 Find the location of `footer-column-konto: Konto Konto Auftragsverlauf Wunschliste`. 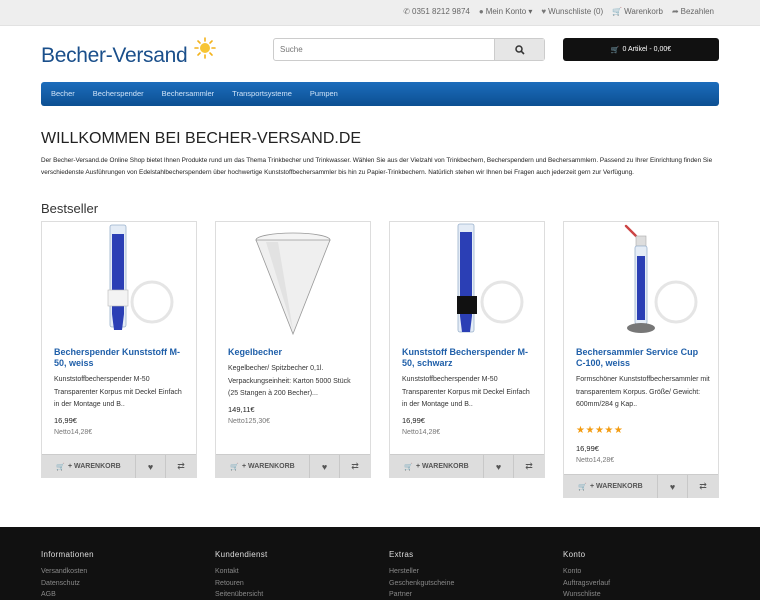

footer-column-konto: Konto Konto Auftragsverlauf Wunschliste is located at coordinates (586, 575).